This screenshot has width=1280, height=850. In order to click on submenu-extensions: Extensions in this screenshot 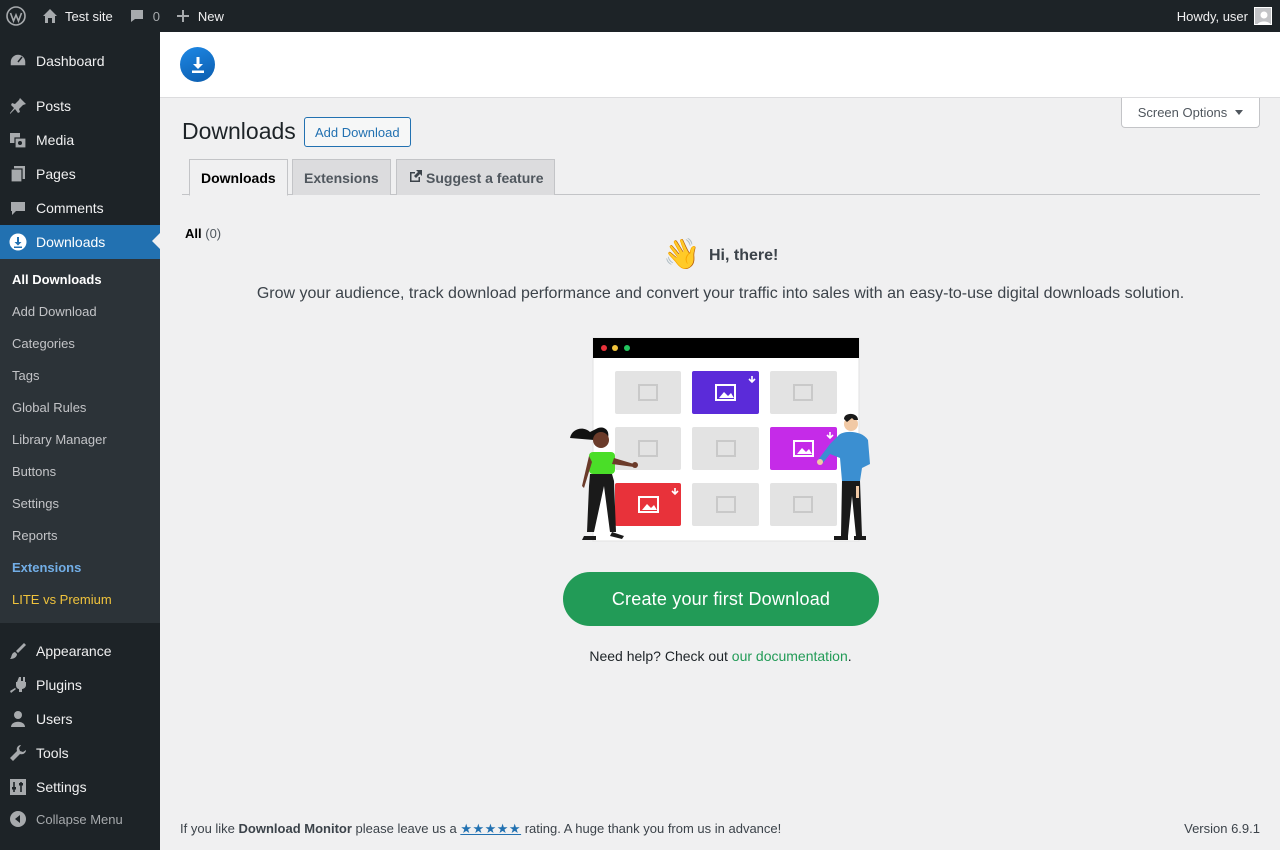, I will do `click(46, 568)`.